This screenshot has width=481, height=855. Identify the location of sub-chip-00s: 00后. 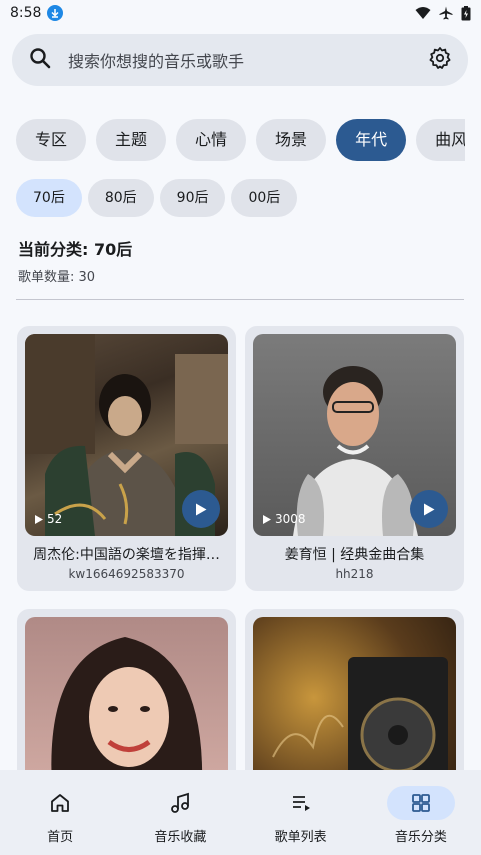
(264, 198).